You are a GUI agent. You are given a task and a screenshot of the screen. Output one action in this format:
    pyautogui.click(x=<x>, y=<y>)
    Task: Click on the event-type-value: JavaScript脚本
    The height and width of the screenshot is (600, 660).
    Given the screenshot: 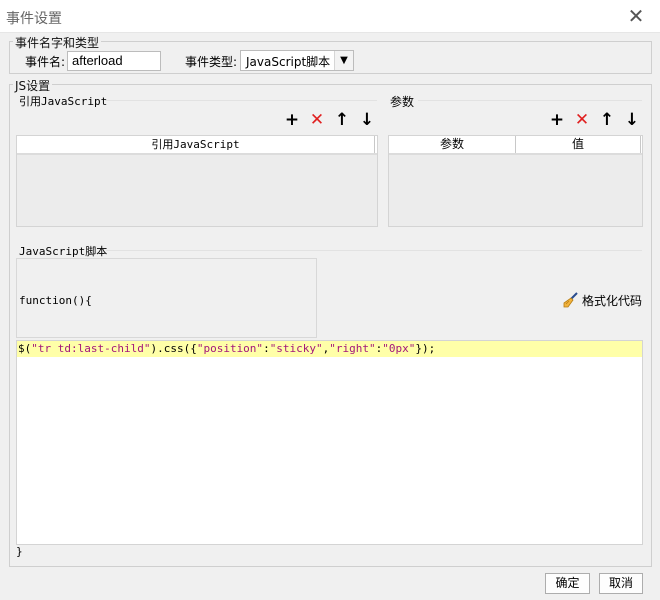 What is the action you would take?
    pyautogui.click(x=288, y=62)
    